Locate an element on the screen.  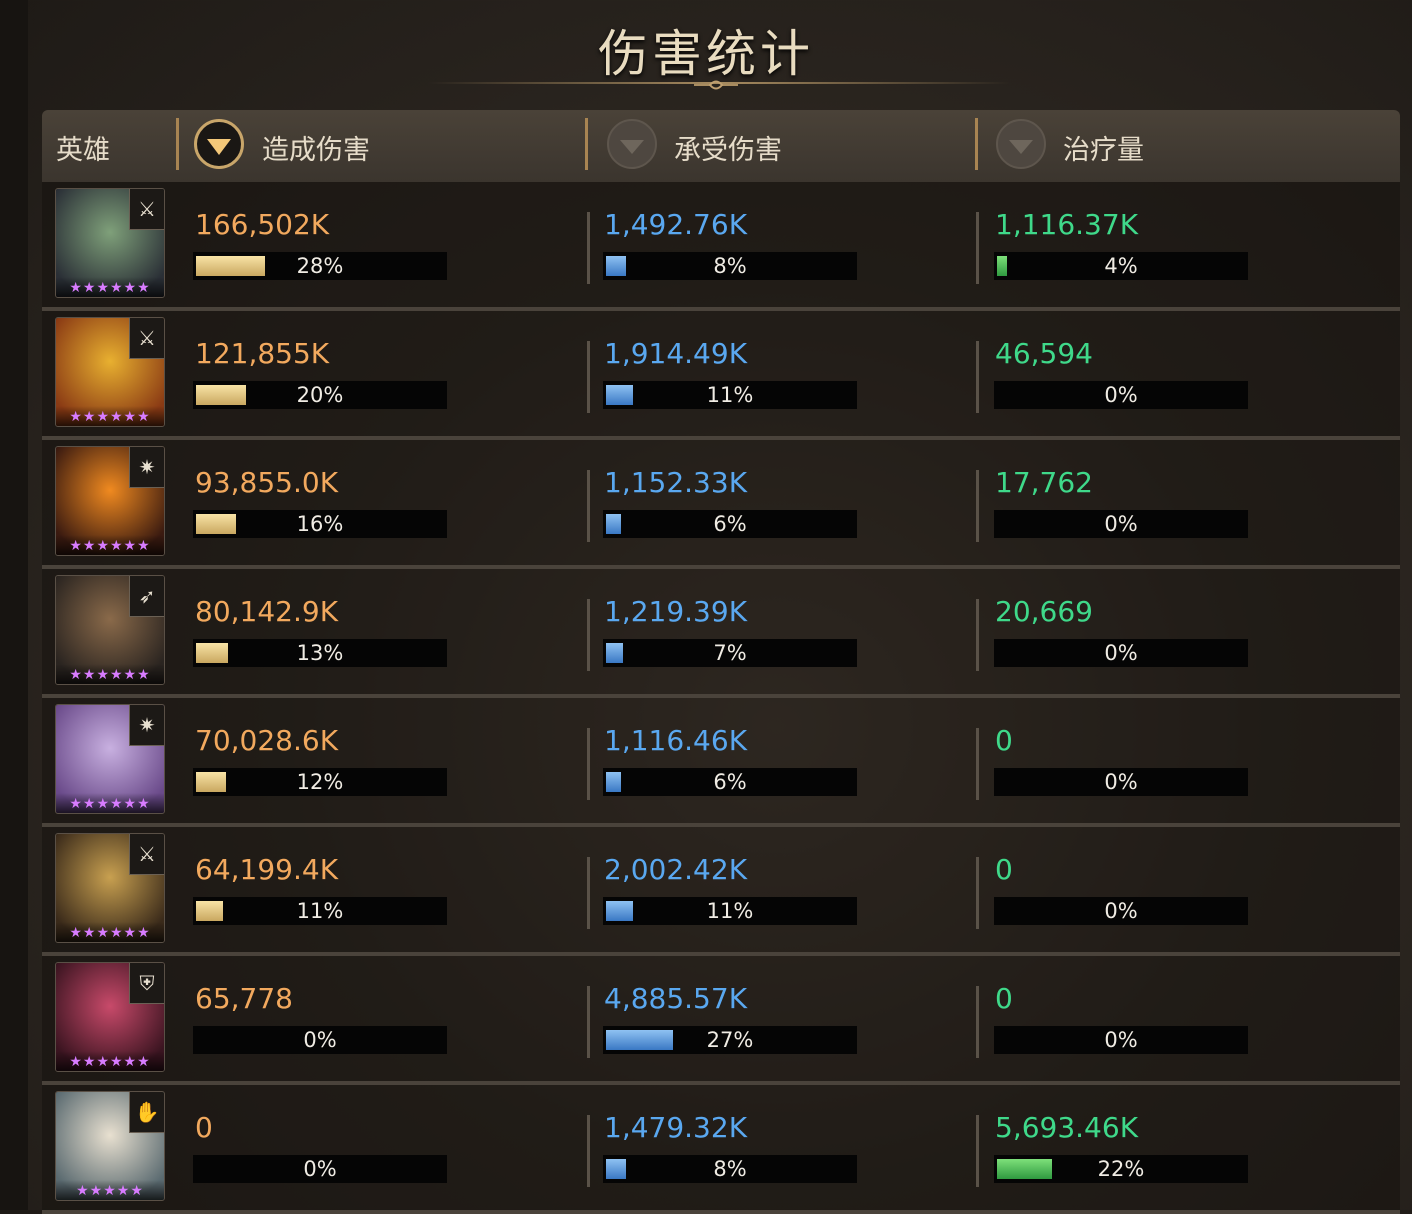
taken-bar: 6% is located at coordinates (730, 782).